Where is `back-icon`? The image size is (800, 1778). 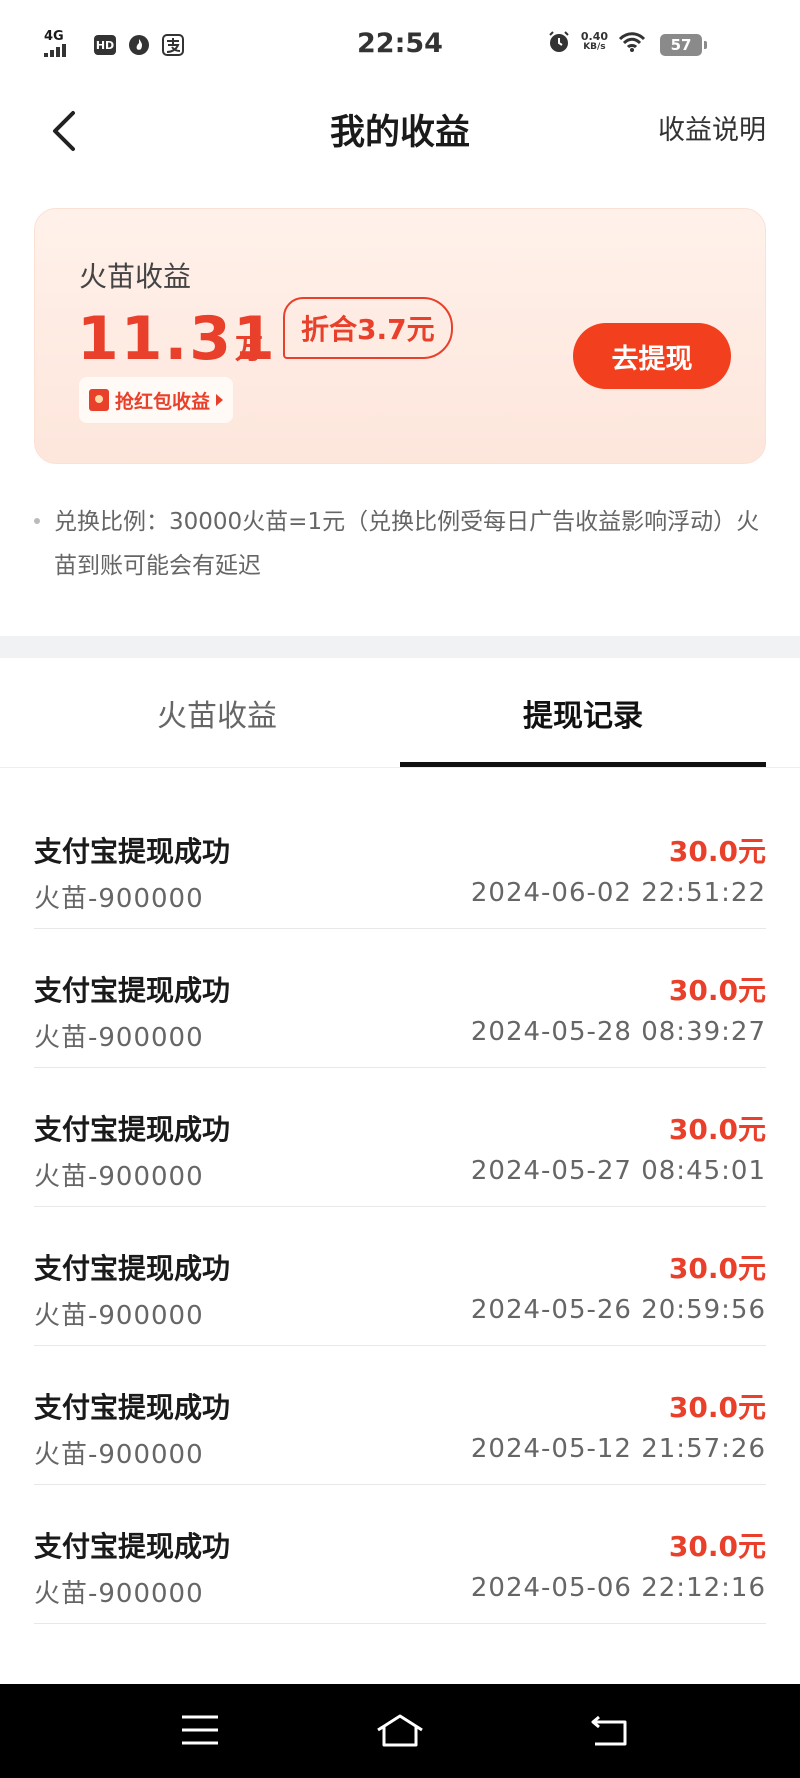 back-icon is located at coordinates (609, 1730).